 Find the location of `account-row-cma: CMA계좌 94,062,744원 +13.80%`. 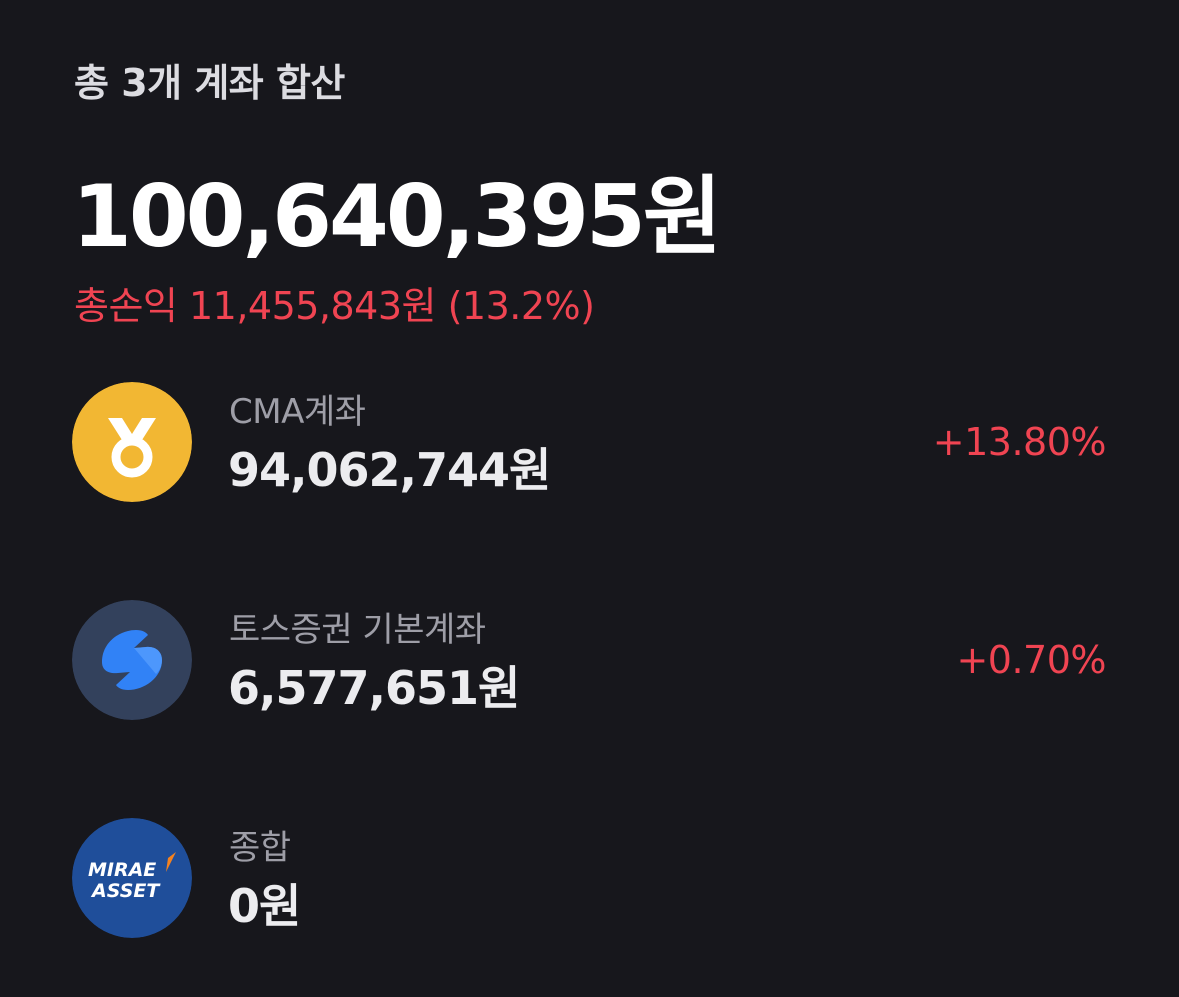

account-row-cma: CMA계좌 94,062,744원 +13.80% is located at coordinates (589, 442).